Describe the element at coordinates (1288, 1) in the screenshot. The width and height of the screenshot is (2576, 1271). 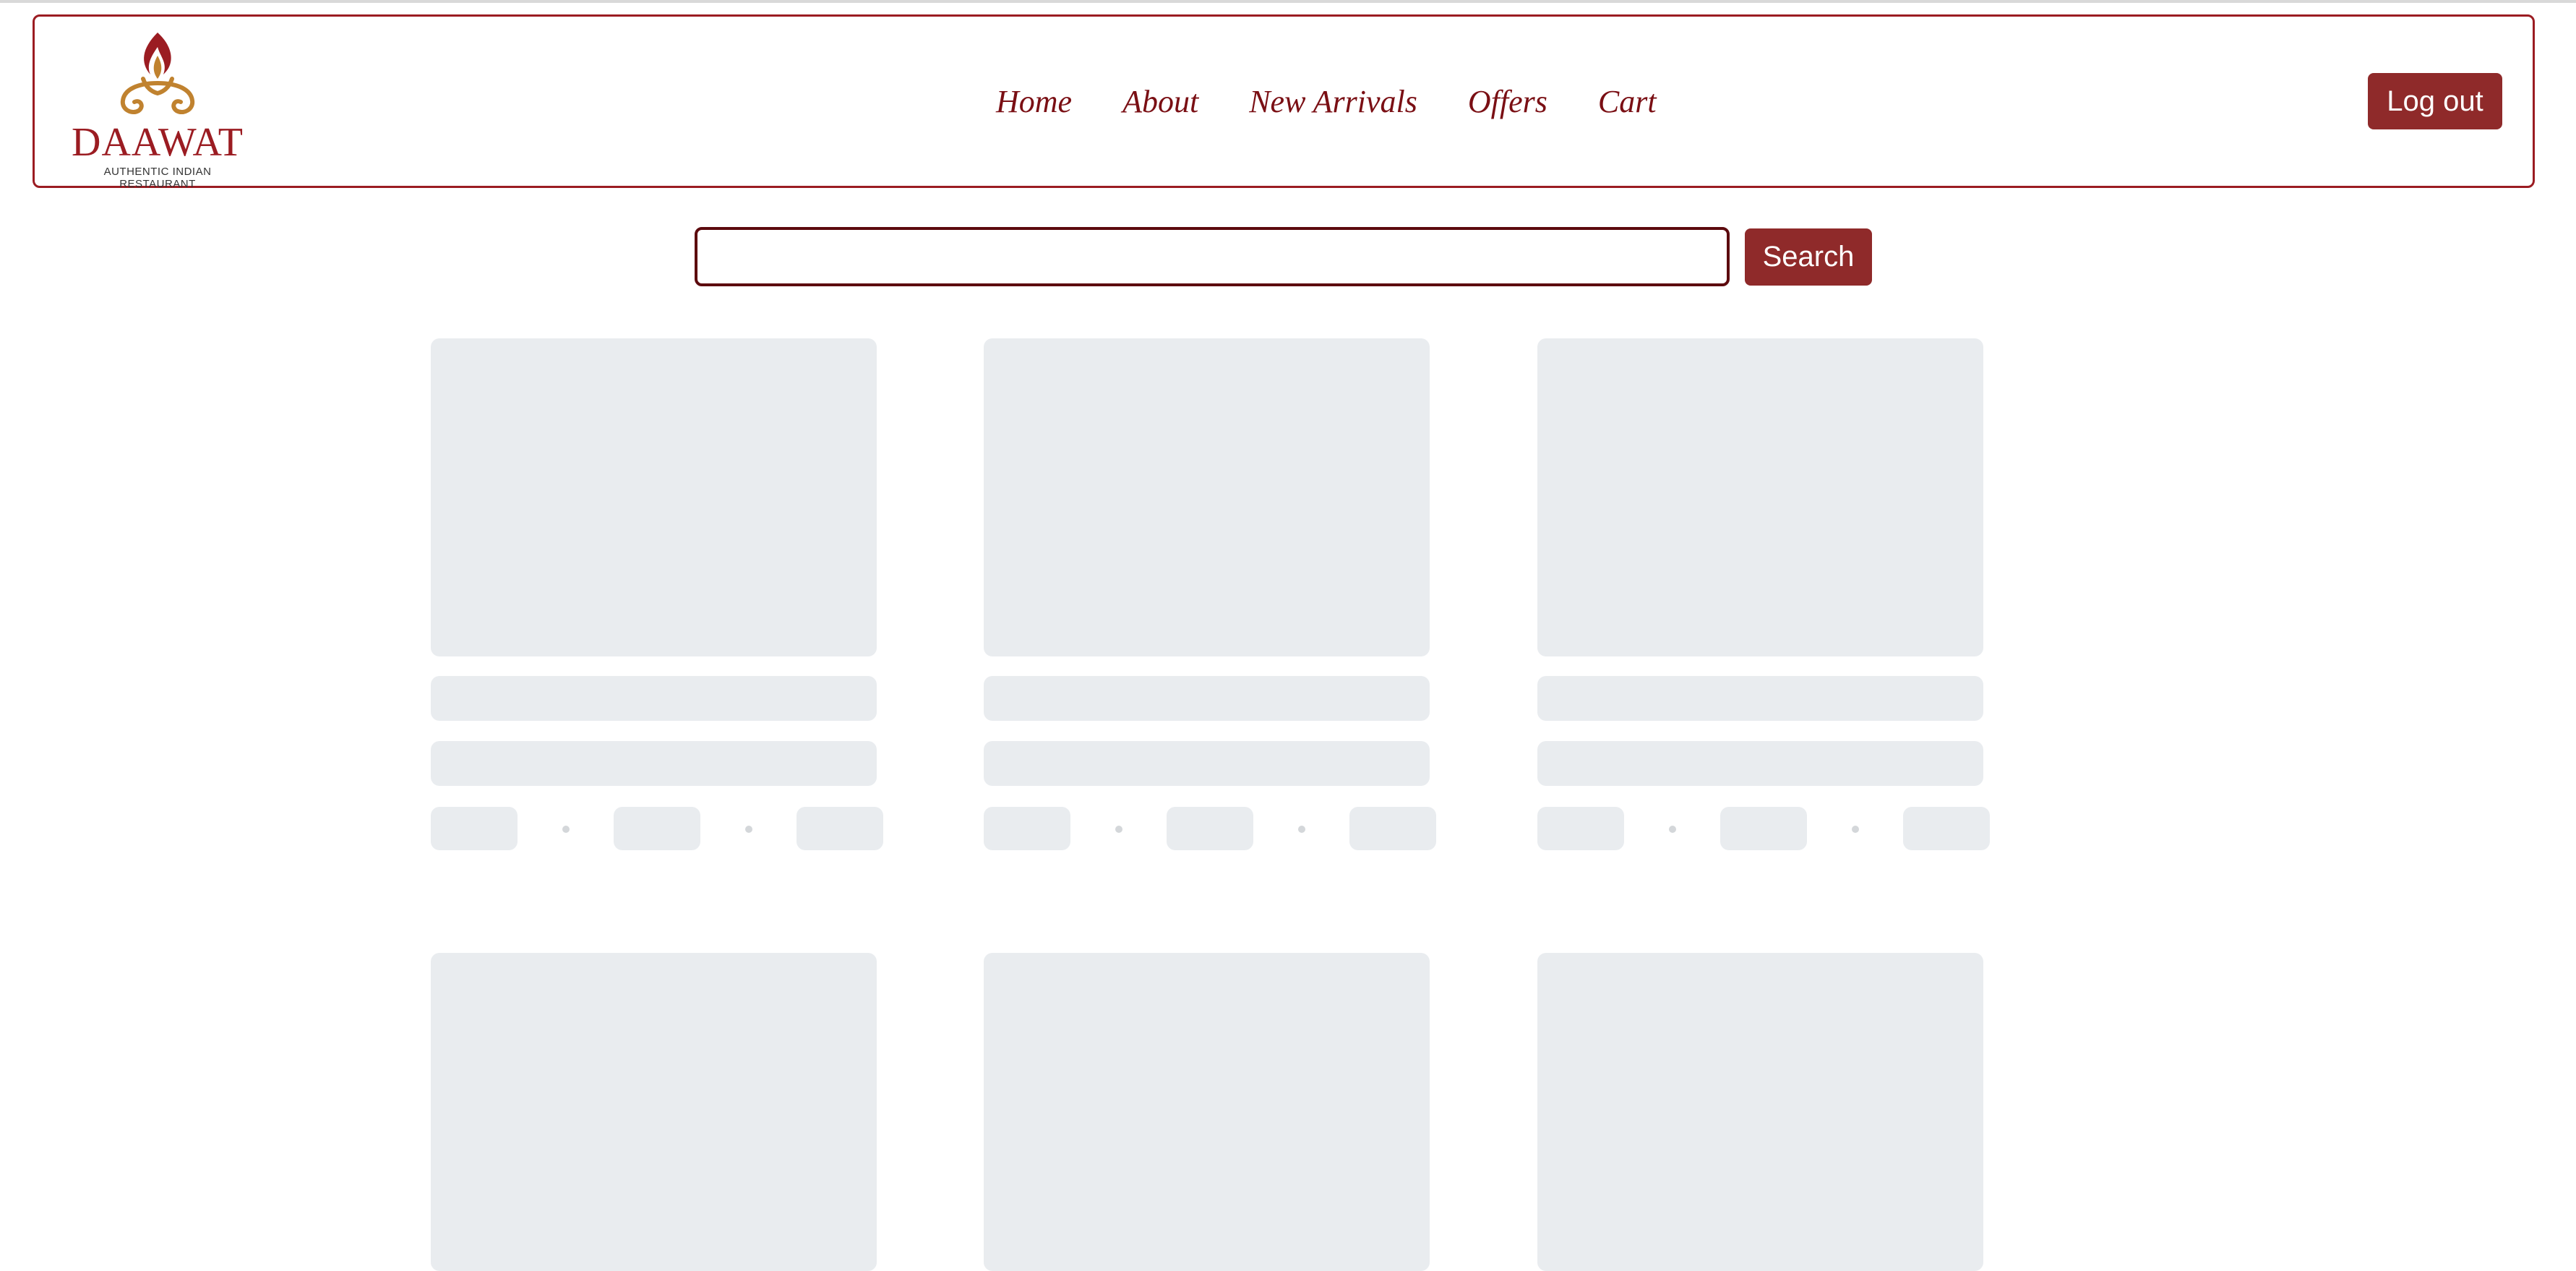
I see `top-divider` at that location.